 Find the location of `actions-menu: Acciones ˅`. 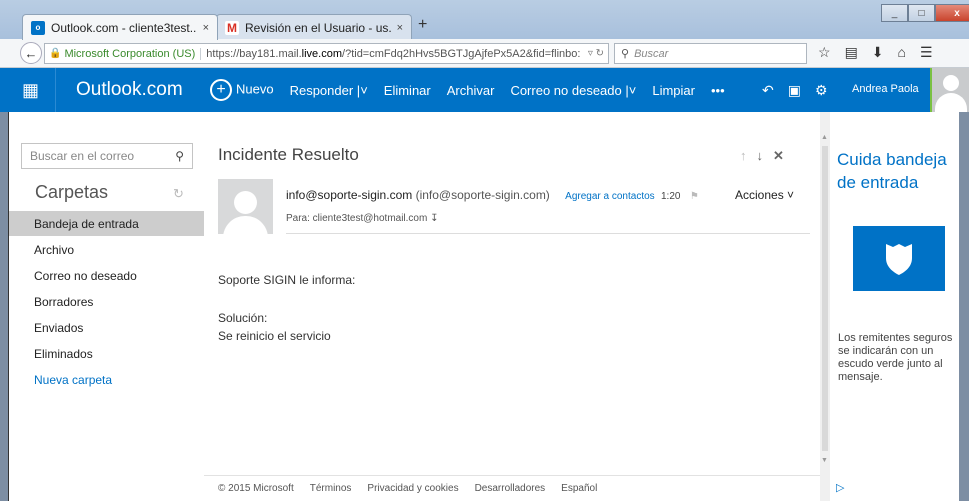

actions-menu: Acciones ˅ is located at coordinates (764, 195).